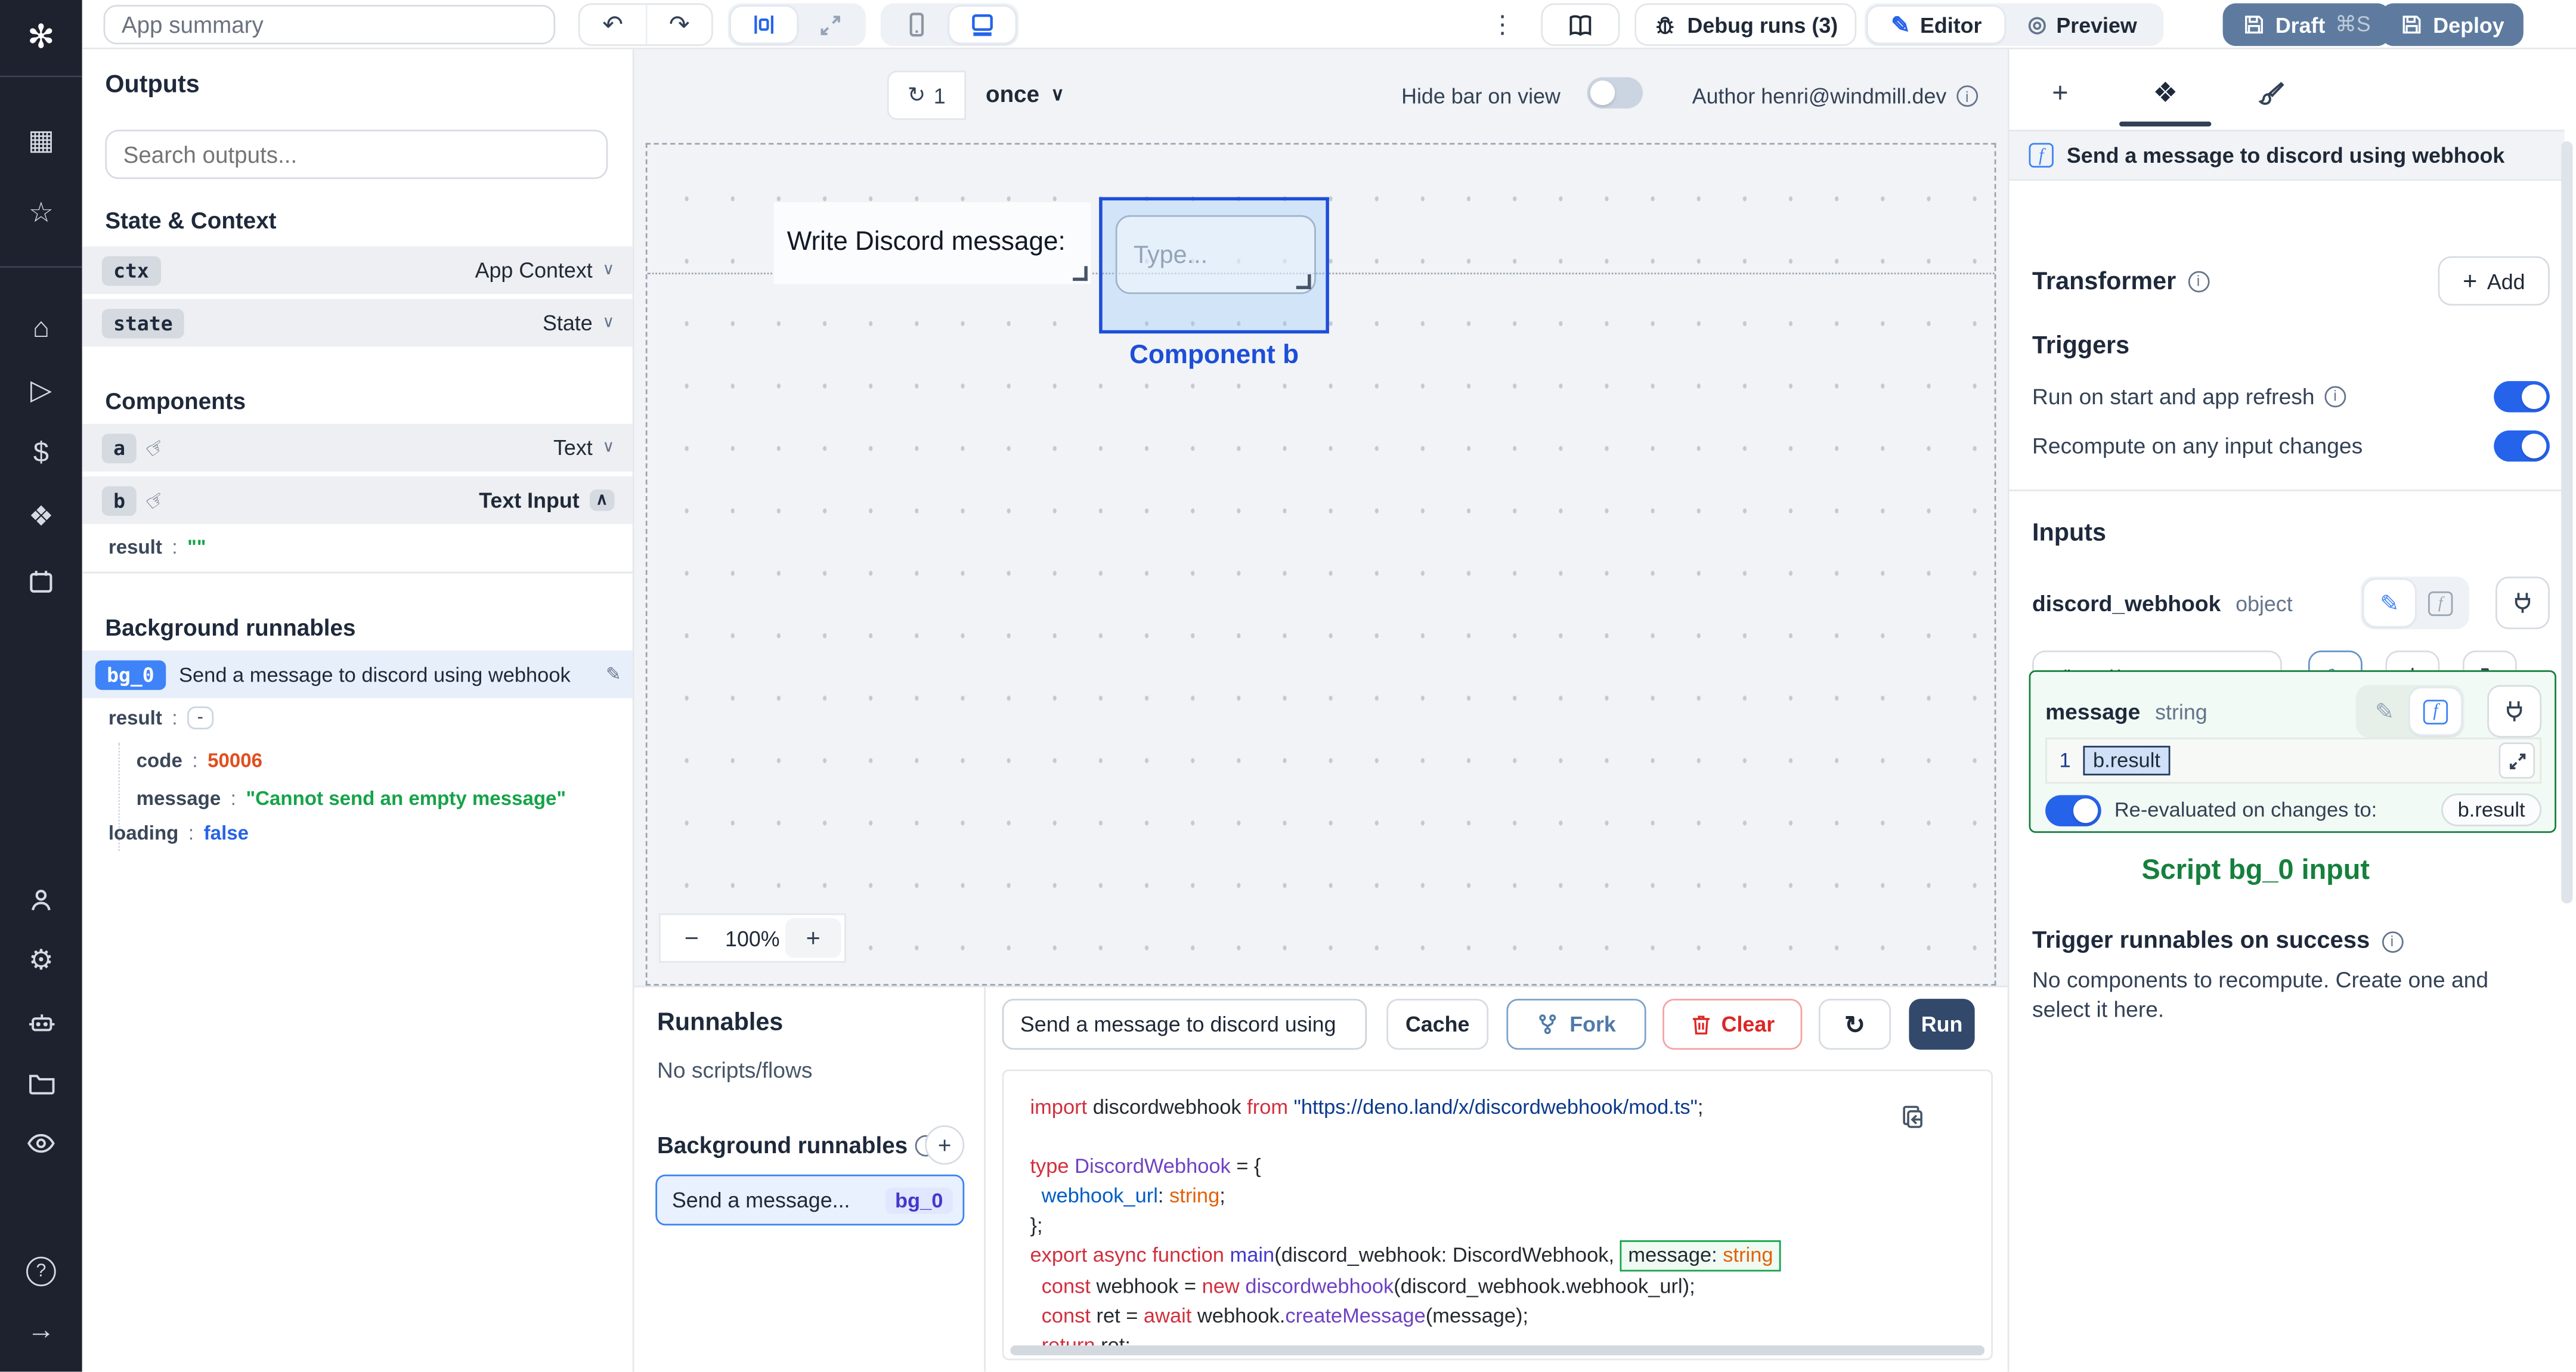 The width and height of the screenshot is (2576, 1372). What do you see at coordinates (41, 1022) in the screenshot?
I see `workers-robot-icon` at bounding box center [41, 1022].